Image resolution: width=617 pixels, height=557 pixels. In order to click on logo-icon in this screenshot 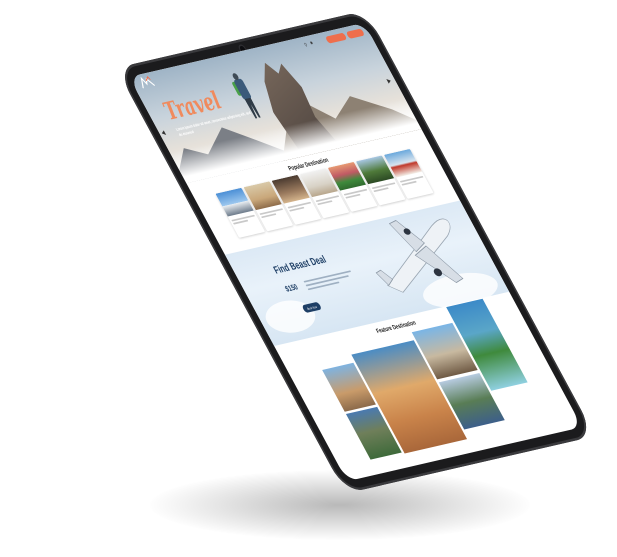, I will do `click(146, 82)`.